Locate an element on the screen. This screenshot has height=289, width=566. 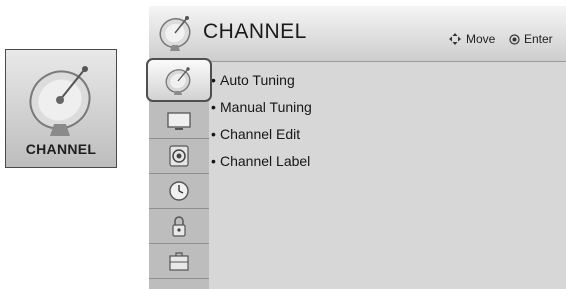
menu-item-label: Auto Tuning is located at coordinates (257, 80).